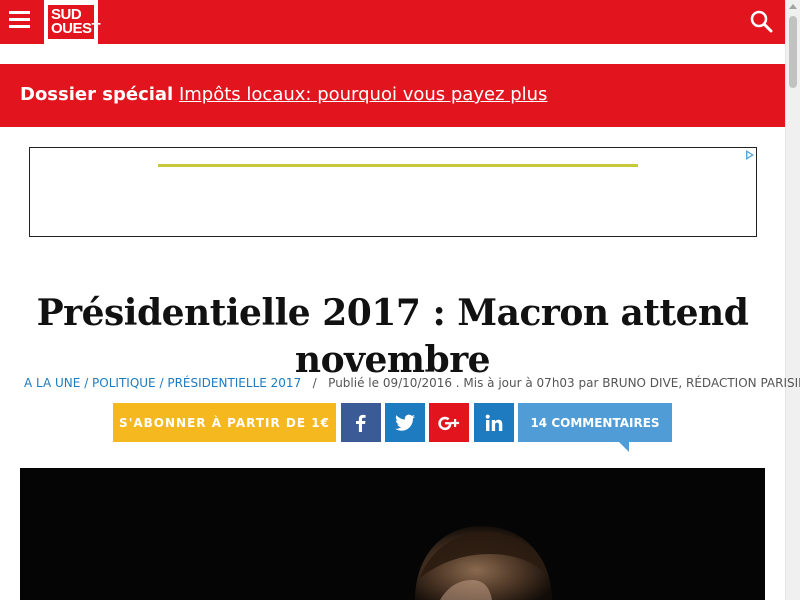 The height and width of the screenshot is (600, 800). I want to click on hamburger-menu-button, so click(20, 22).